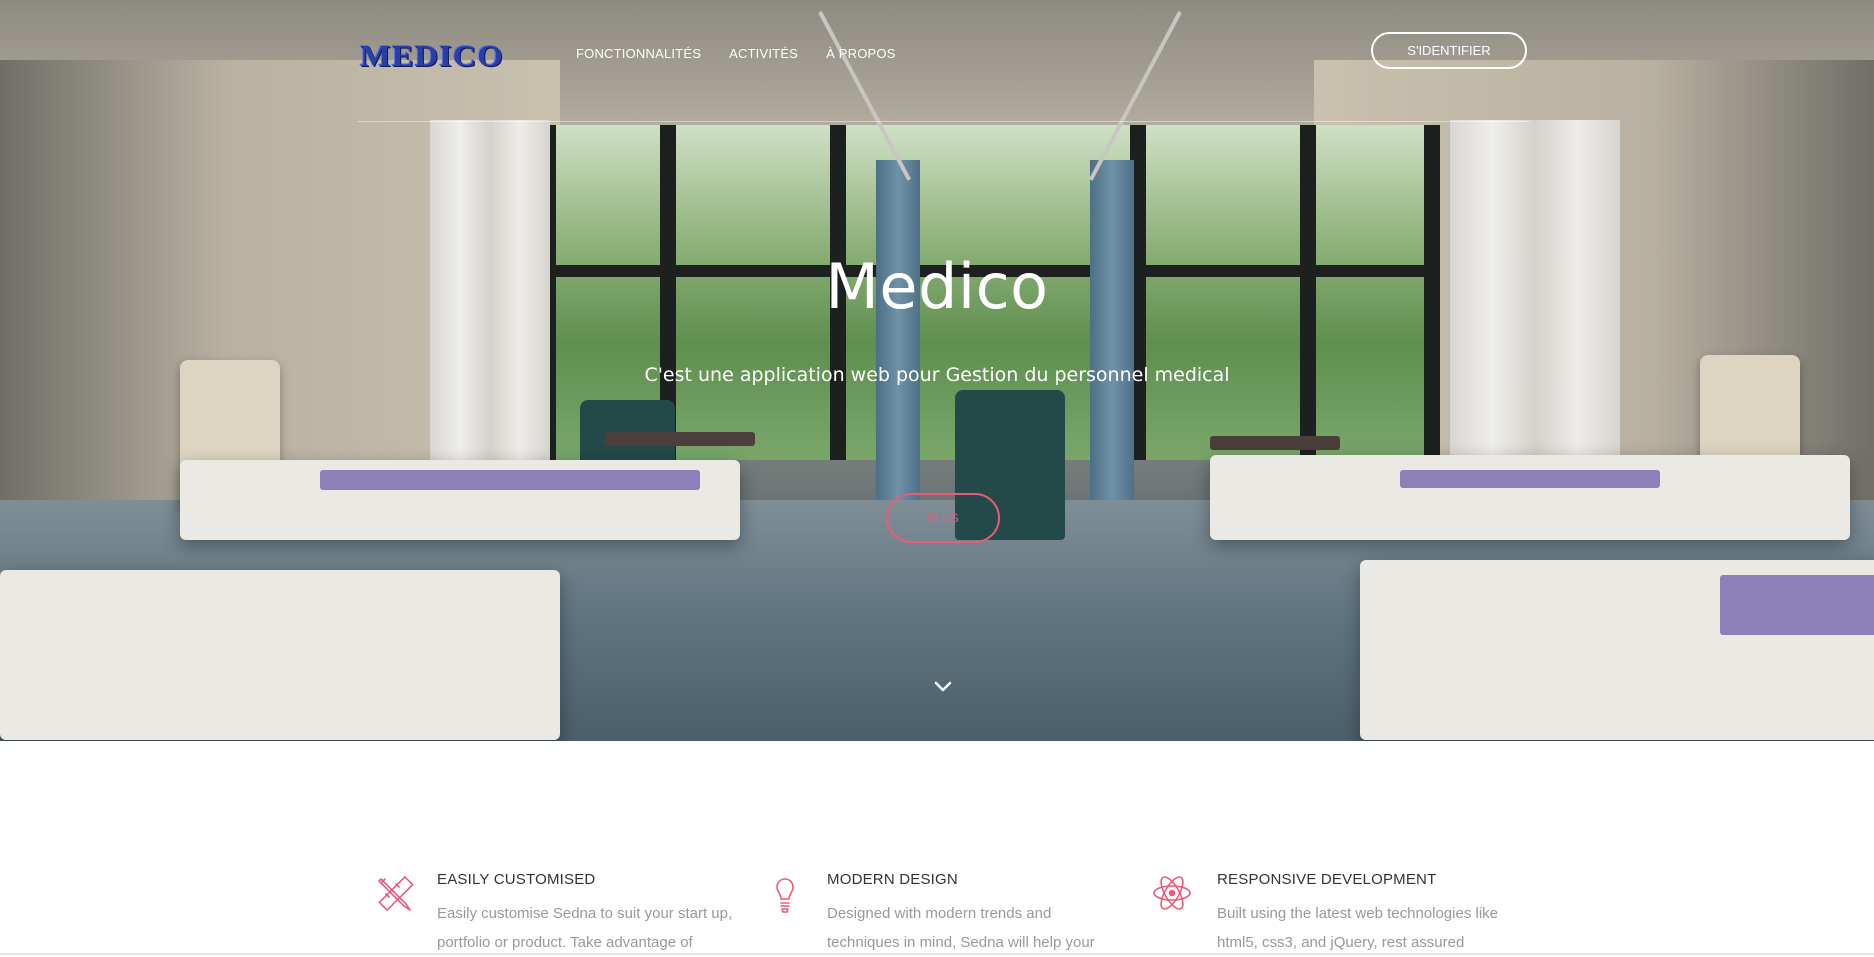  Describe the element at coordinates (944, 121) in the screenshot. I see `nav-divider` at that location.